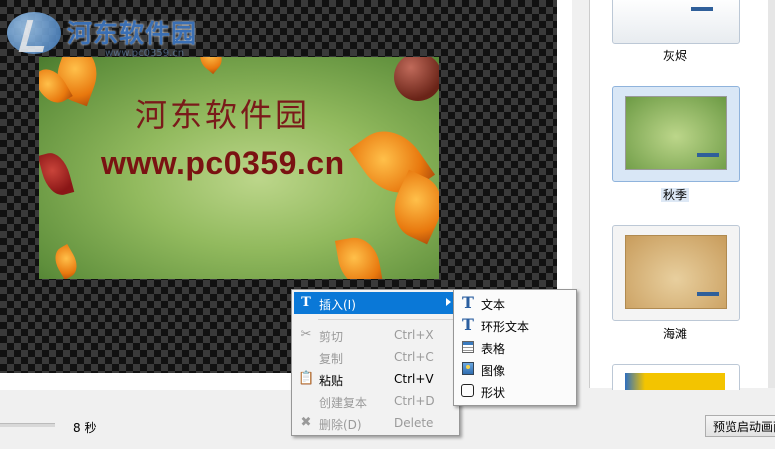  I want to click on template-label: 秋季, so click(674, 195).